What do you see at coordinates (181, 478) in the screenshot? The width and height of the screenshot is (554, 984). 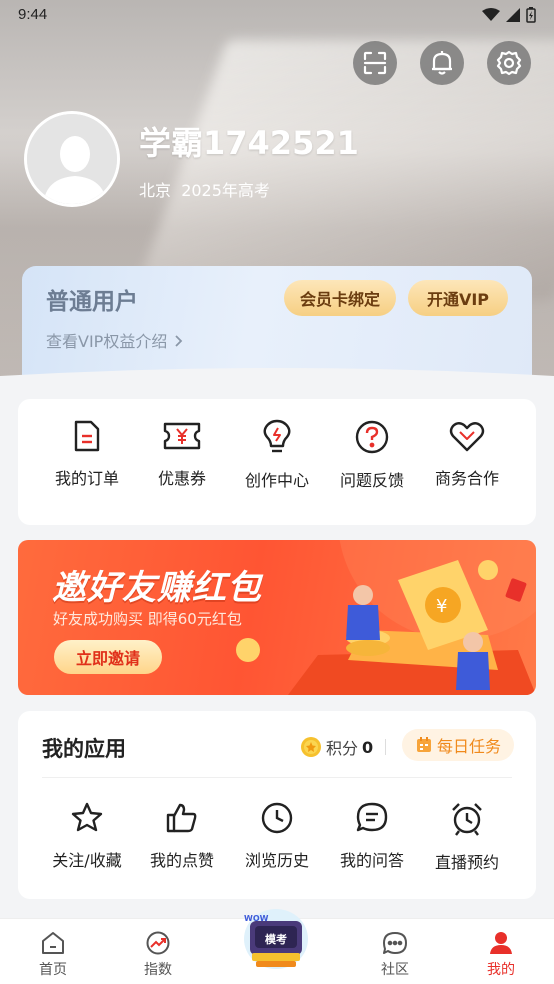 I see `quick-action-label: 优惠券` at bounding box center [181, 478].